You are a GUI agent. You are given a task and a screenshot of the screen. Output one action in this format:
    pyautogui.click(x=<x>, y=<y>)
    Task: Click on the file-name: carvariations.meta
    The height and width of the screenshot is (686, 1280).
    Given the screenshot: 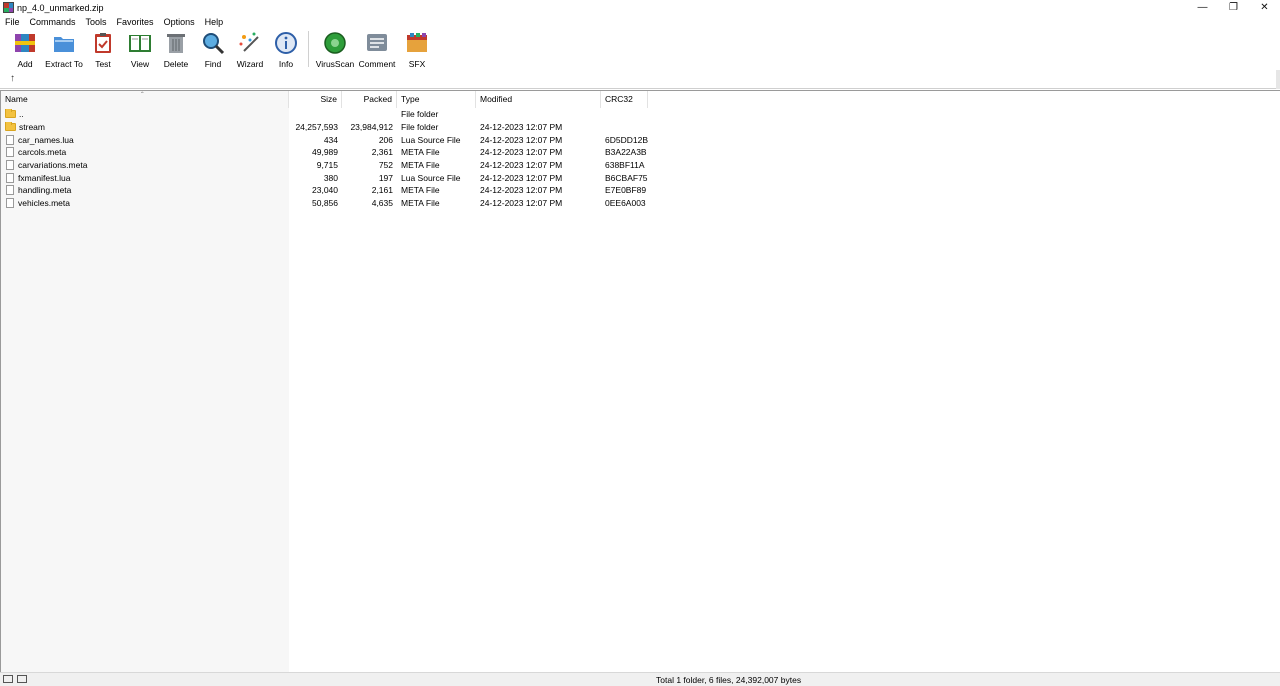 What is the action you would take?
    pyautogui.click(x=53, y=165)
    